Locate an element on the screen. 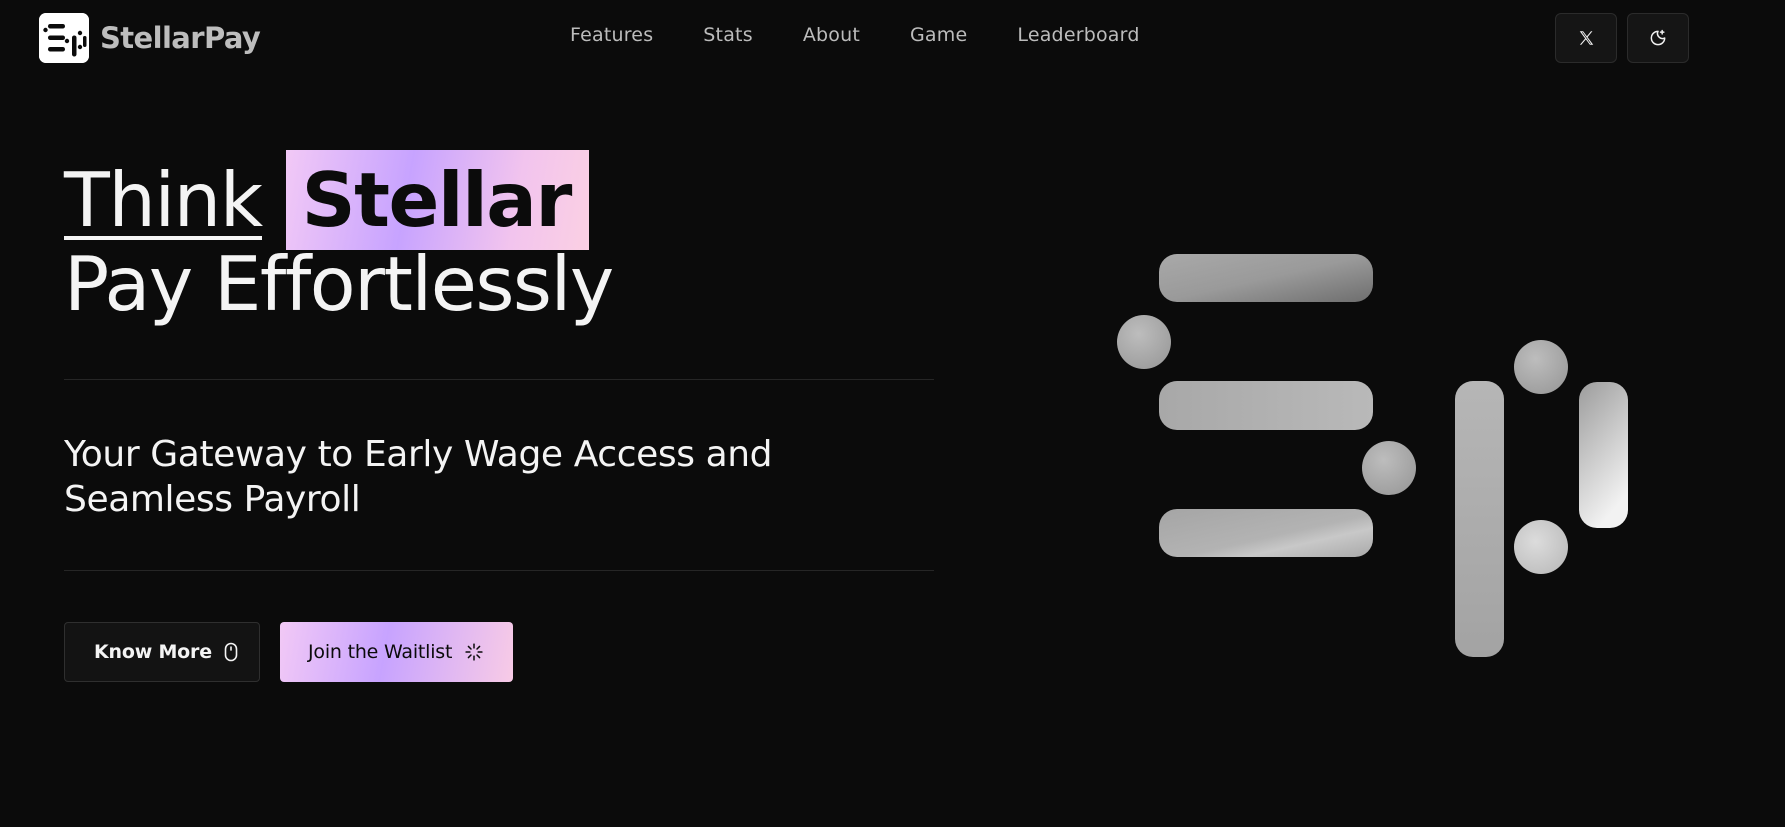 The height and width of the screenshot is (827, 1785). x-logo-icon is located at coordinates (1586, 38).